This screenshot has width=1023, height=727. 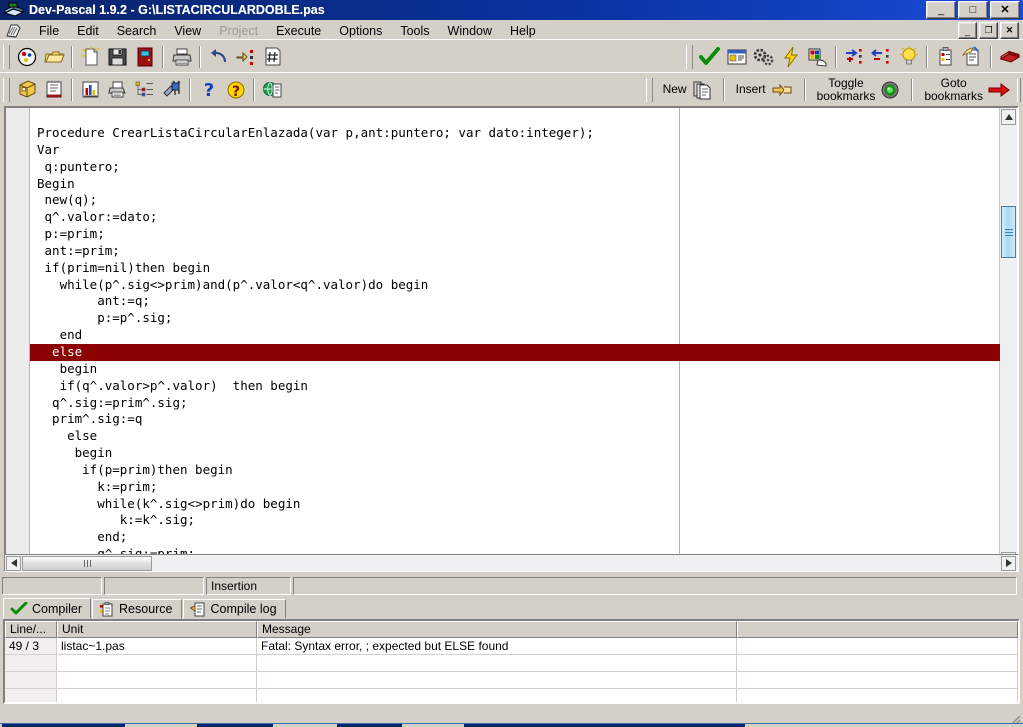 I want to click on tools-config-button, so click(x=171, y=90).